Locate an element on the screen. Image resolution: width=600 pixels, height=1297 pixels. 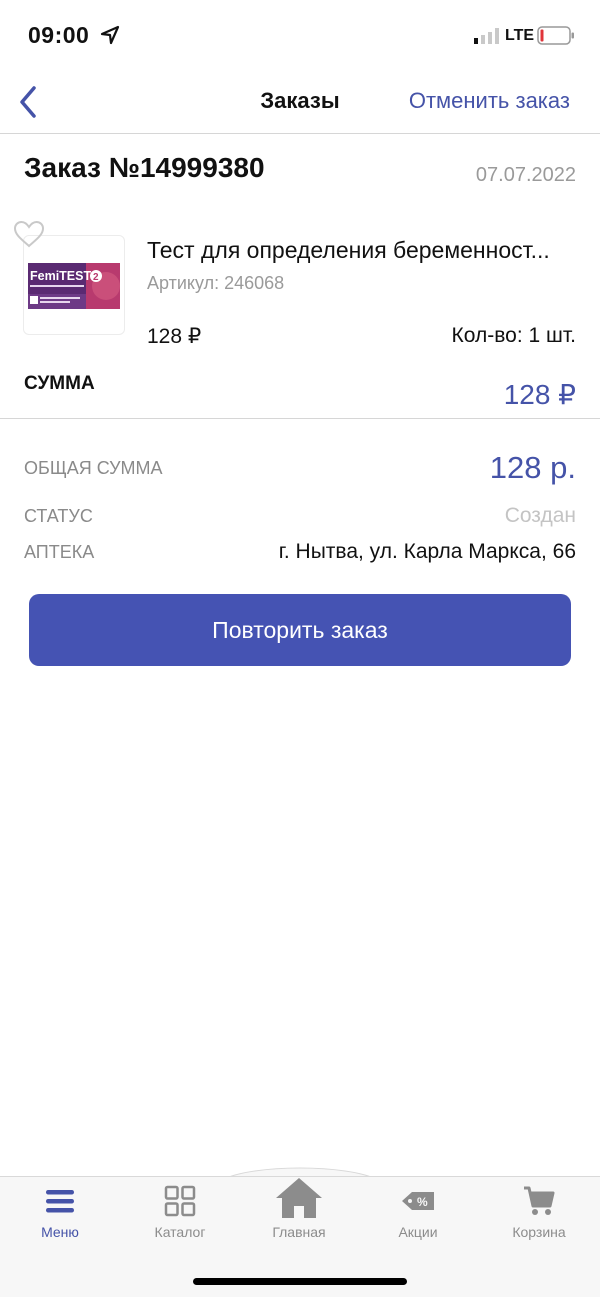
status-value: Создан is located at coordinates (540, 515).